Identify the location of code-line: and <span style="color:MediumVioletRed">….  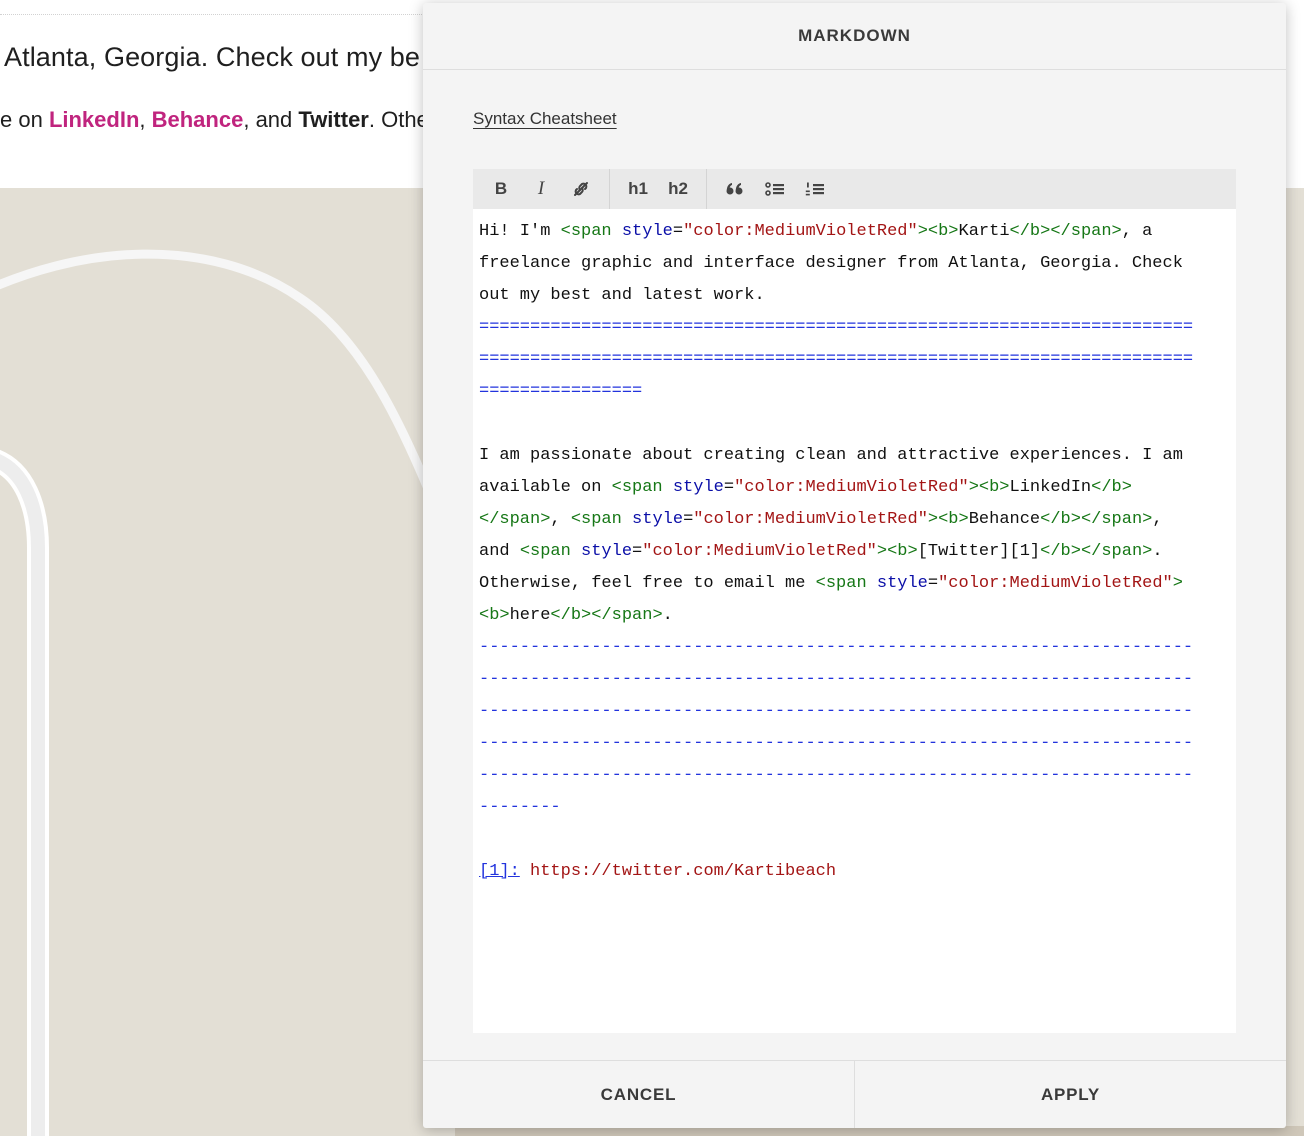
(854, 552).